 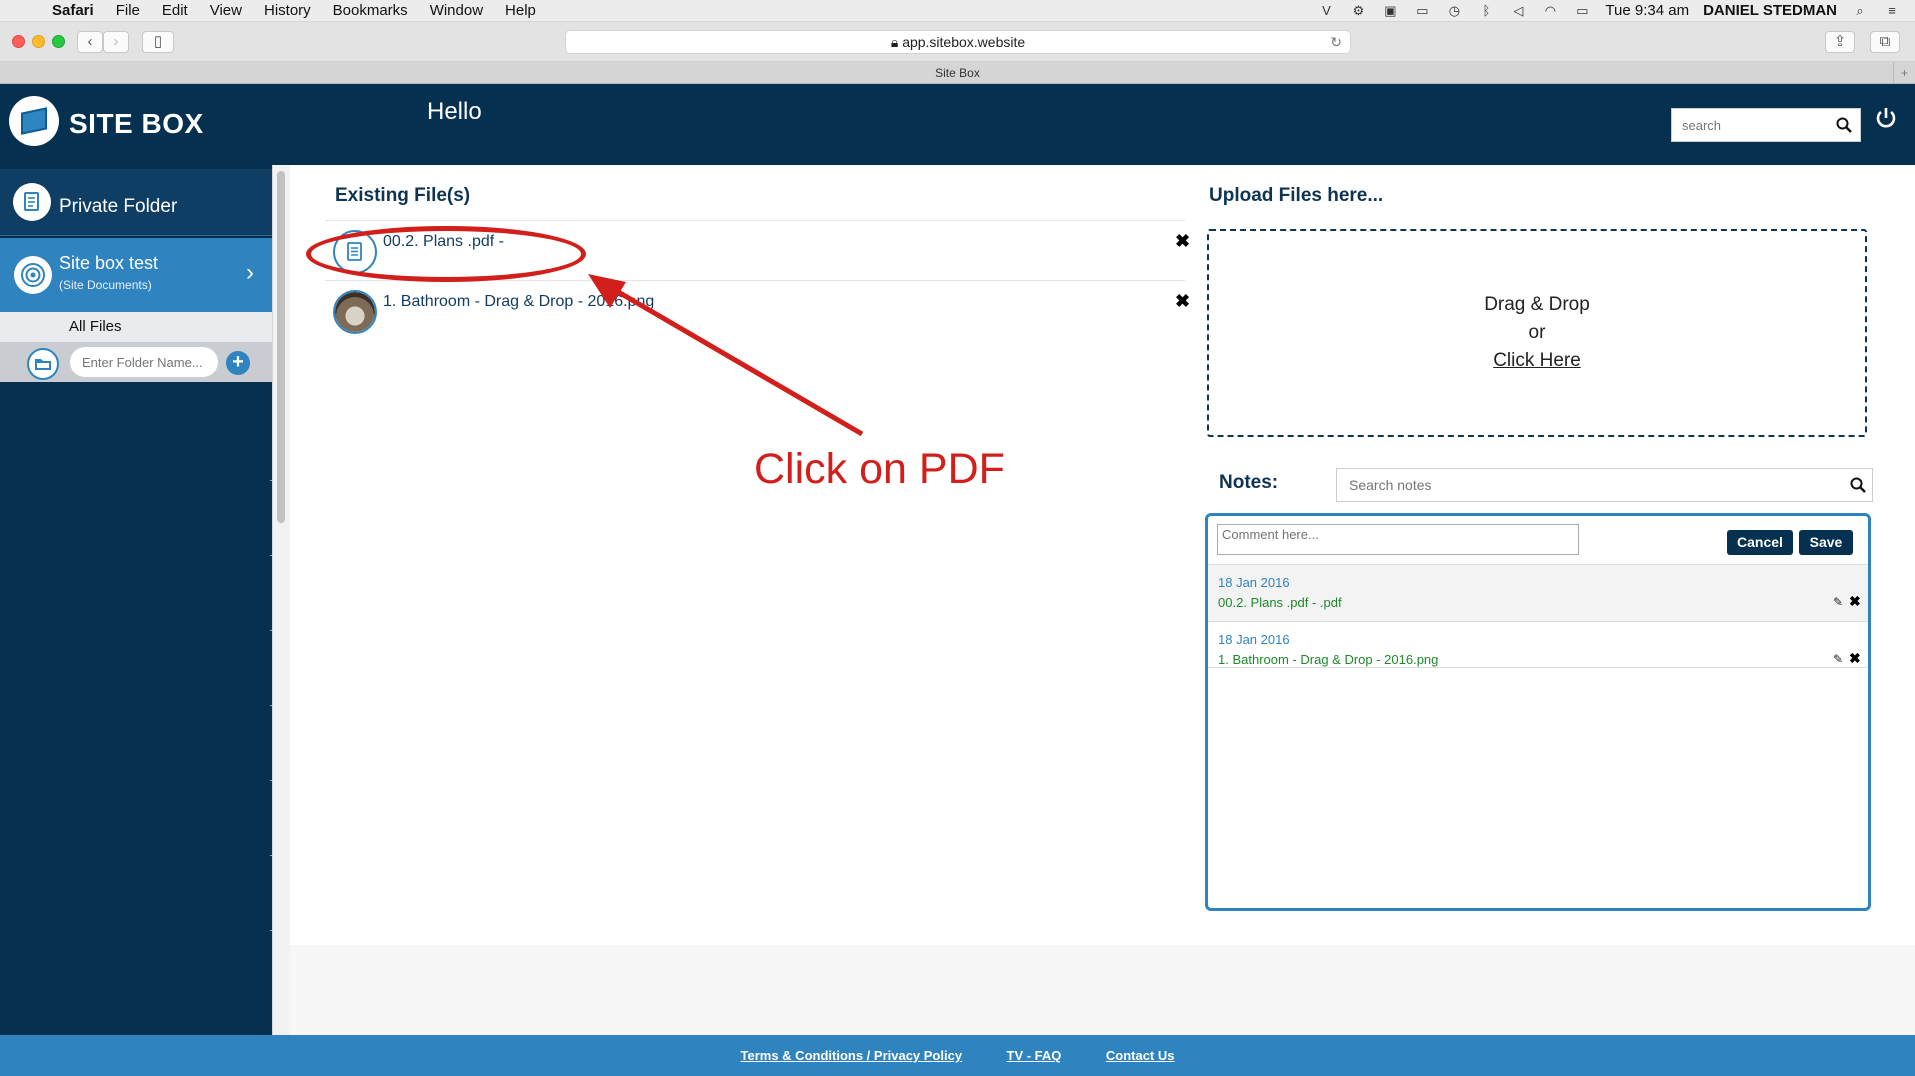 I want to click on menu-help: Help, so click(x=520, y=10).